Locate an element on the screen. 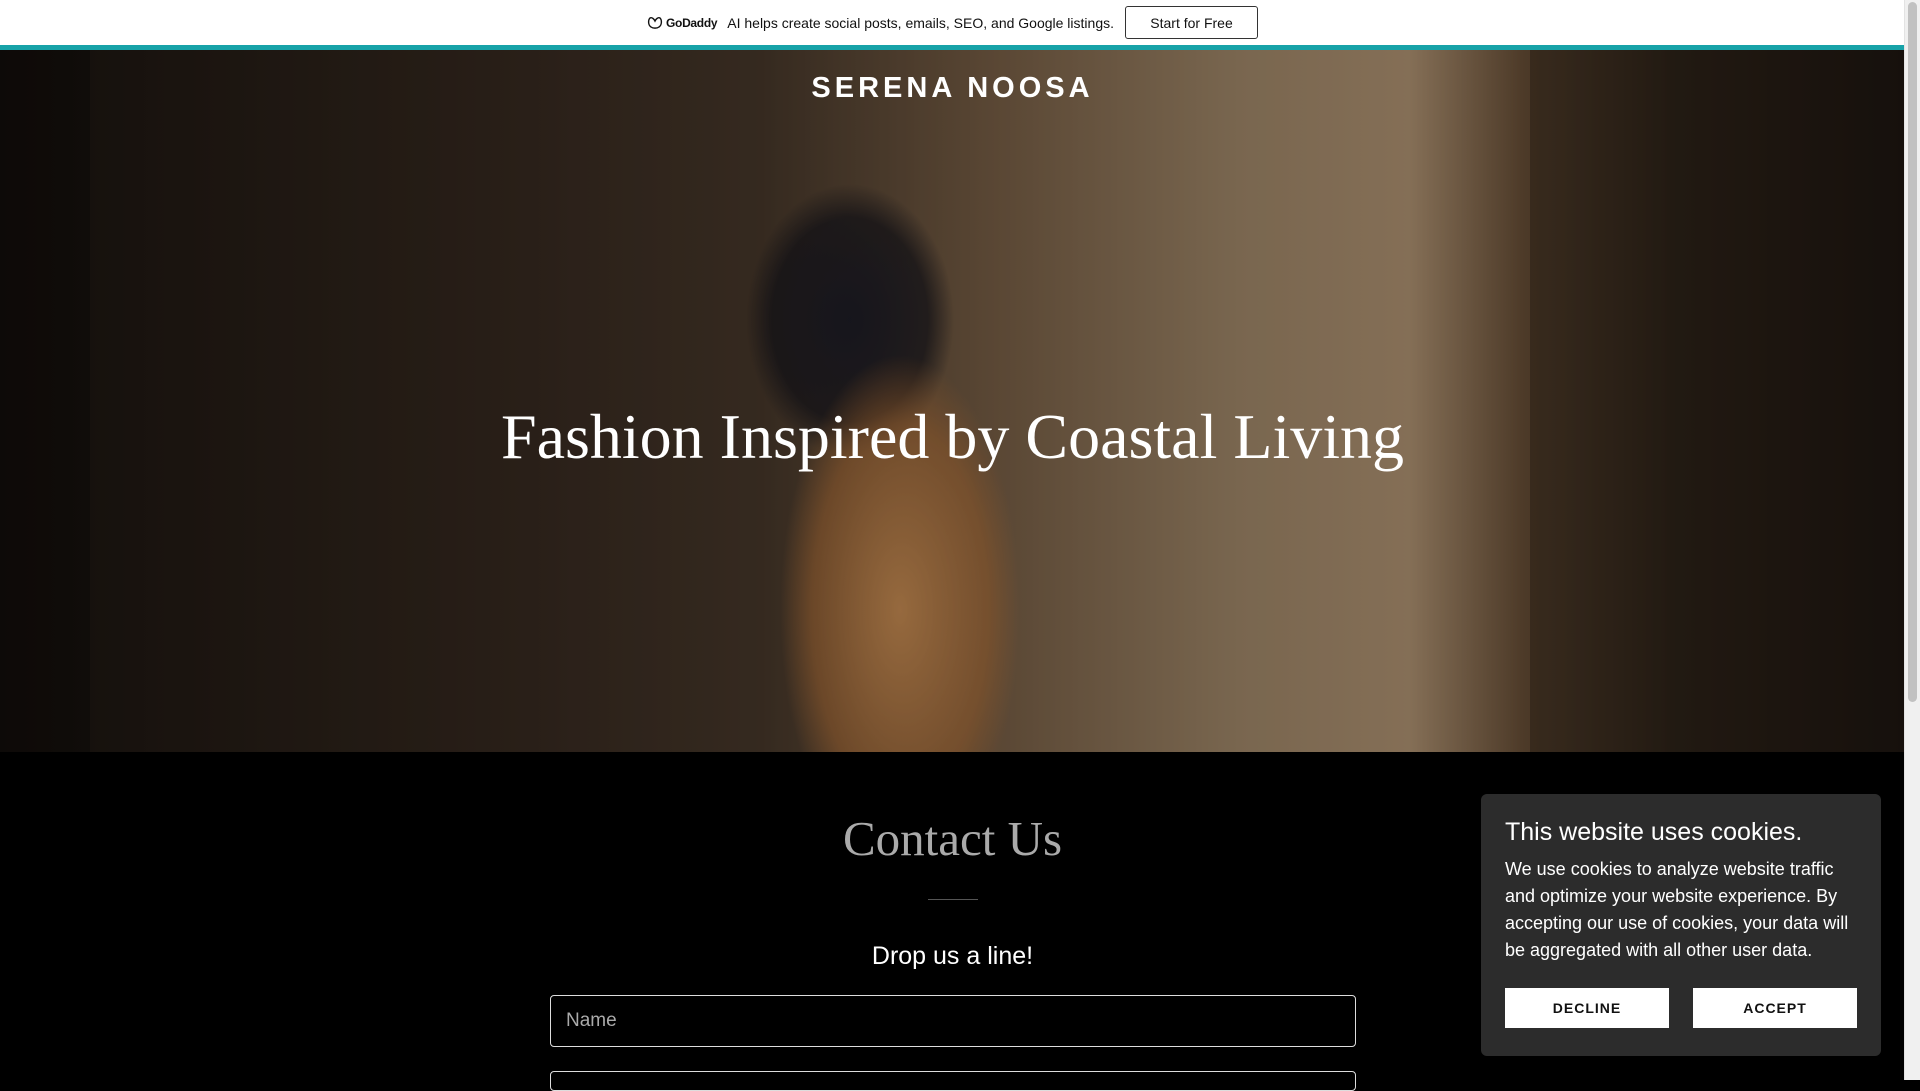 The image size is (1920, 1091). godaddy-logo: GoDaddy is located at coordinates (682, 22).